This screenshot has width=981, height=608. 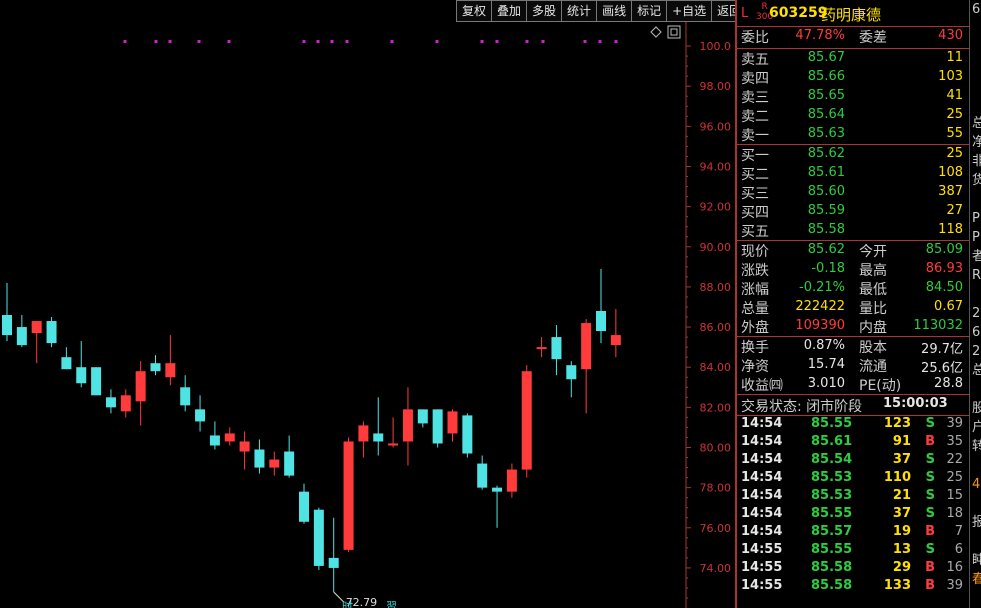 I want to click on tick-row: 14:55 85.58 29 B 16, so click(x=853, y=569).